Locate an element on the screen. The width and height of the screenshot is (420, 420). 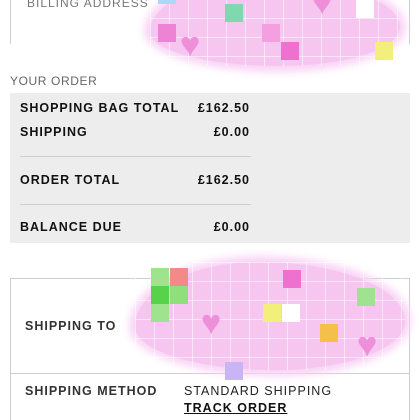
shipping-divider is located at coordinates (210, 373).